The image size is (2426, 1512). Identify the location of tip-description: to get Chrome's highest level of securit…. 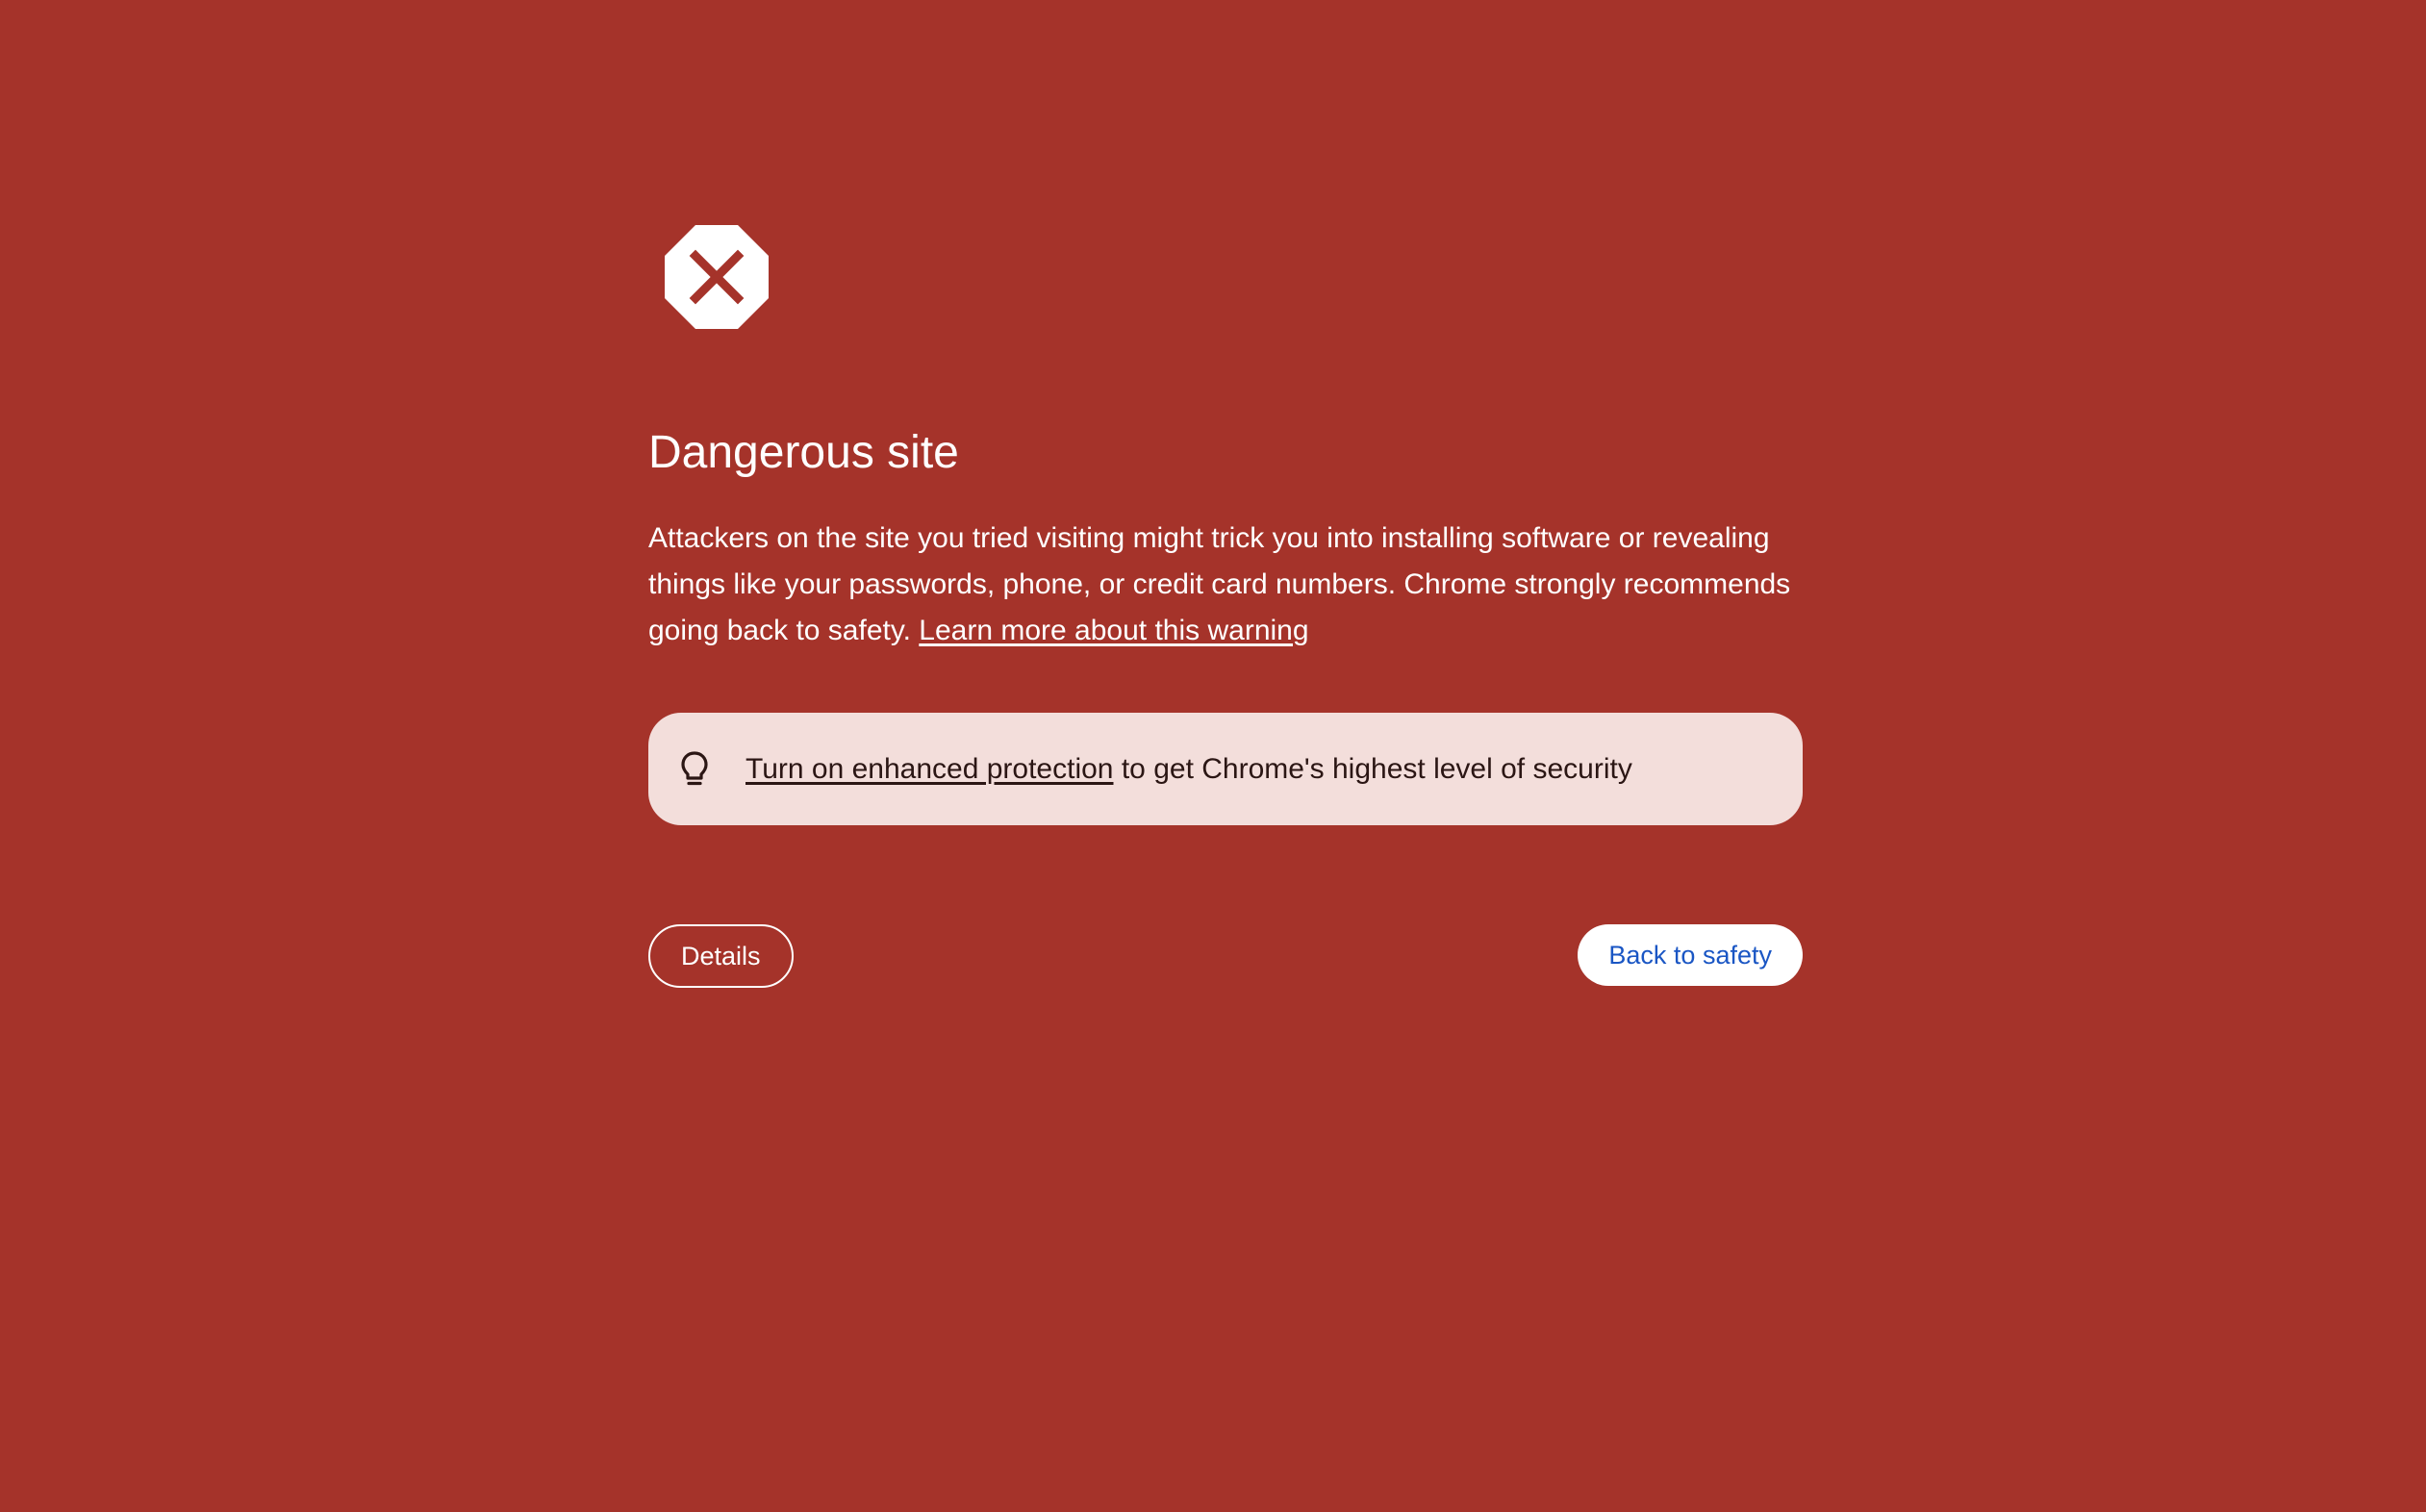
(1376, 769).